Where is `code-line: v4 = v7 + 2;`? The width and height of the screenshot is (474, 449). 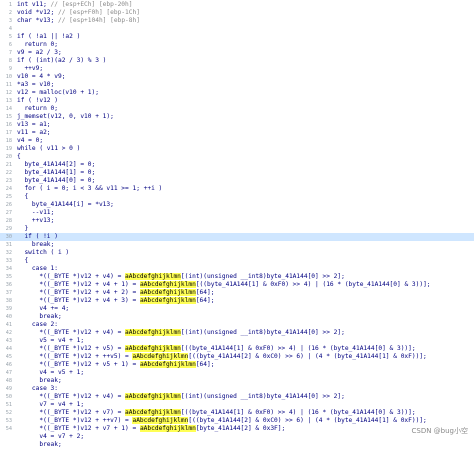
code-line: v4 = v7 + 2; is located at coordinates (237, 437).